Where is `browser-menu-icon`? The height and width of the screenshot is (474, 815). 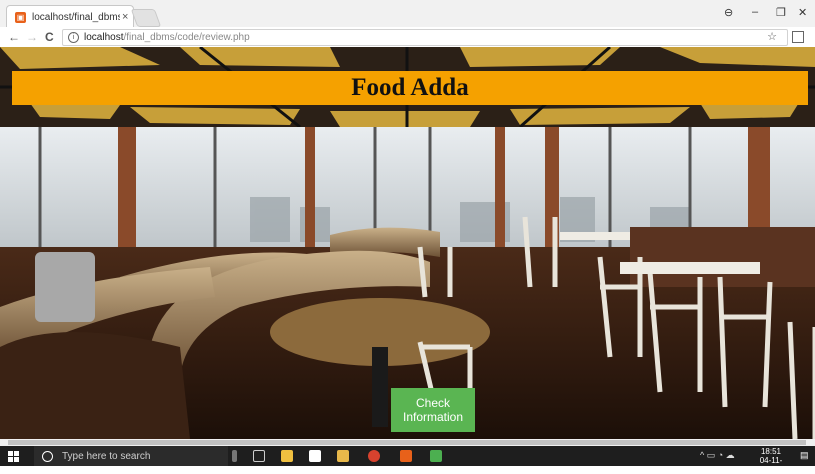 browser-menu-icon is located at coordinates (798, 37).